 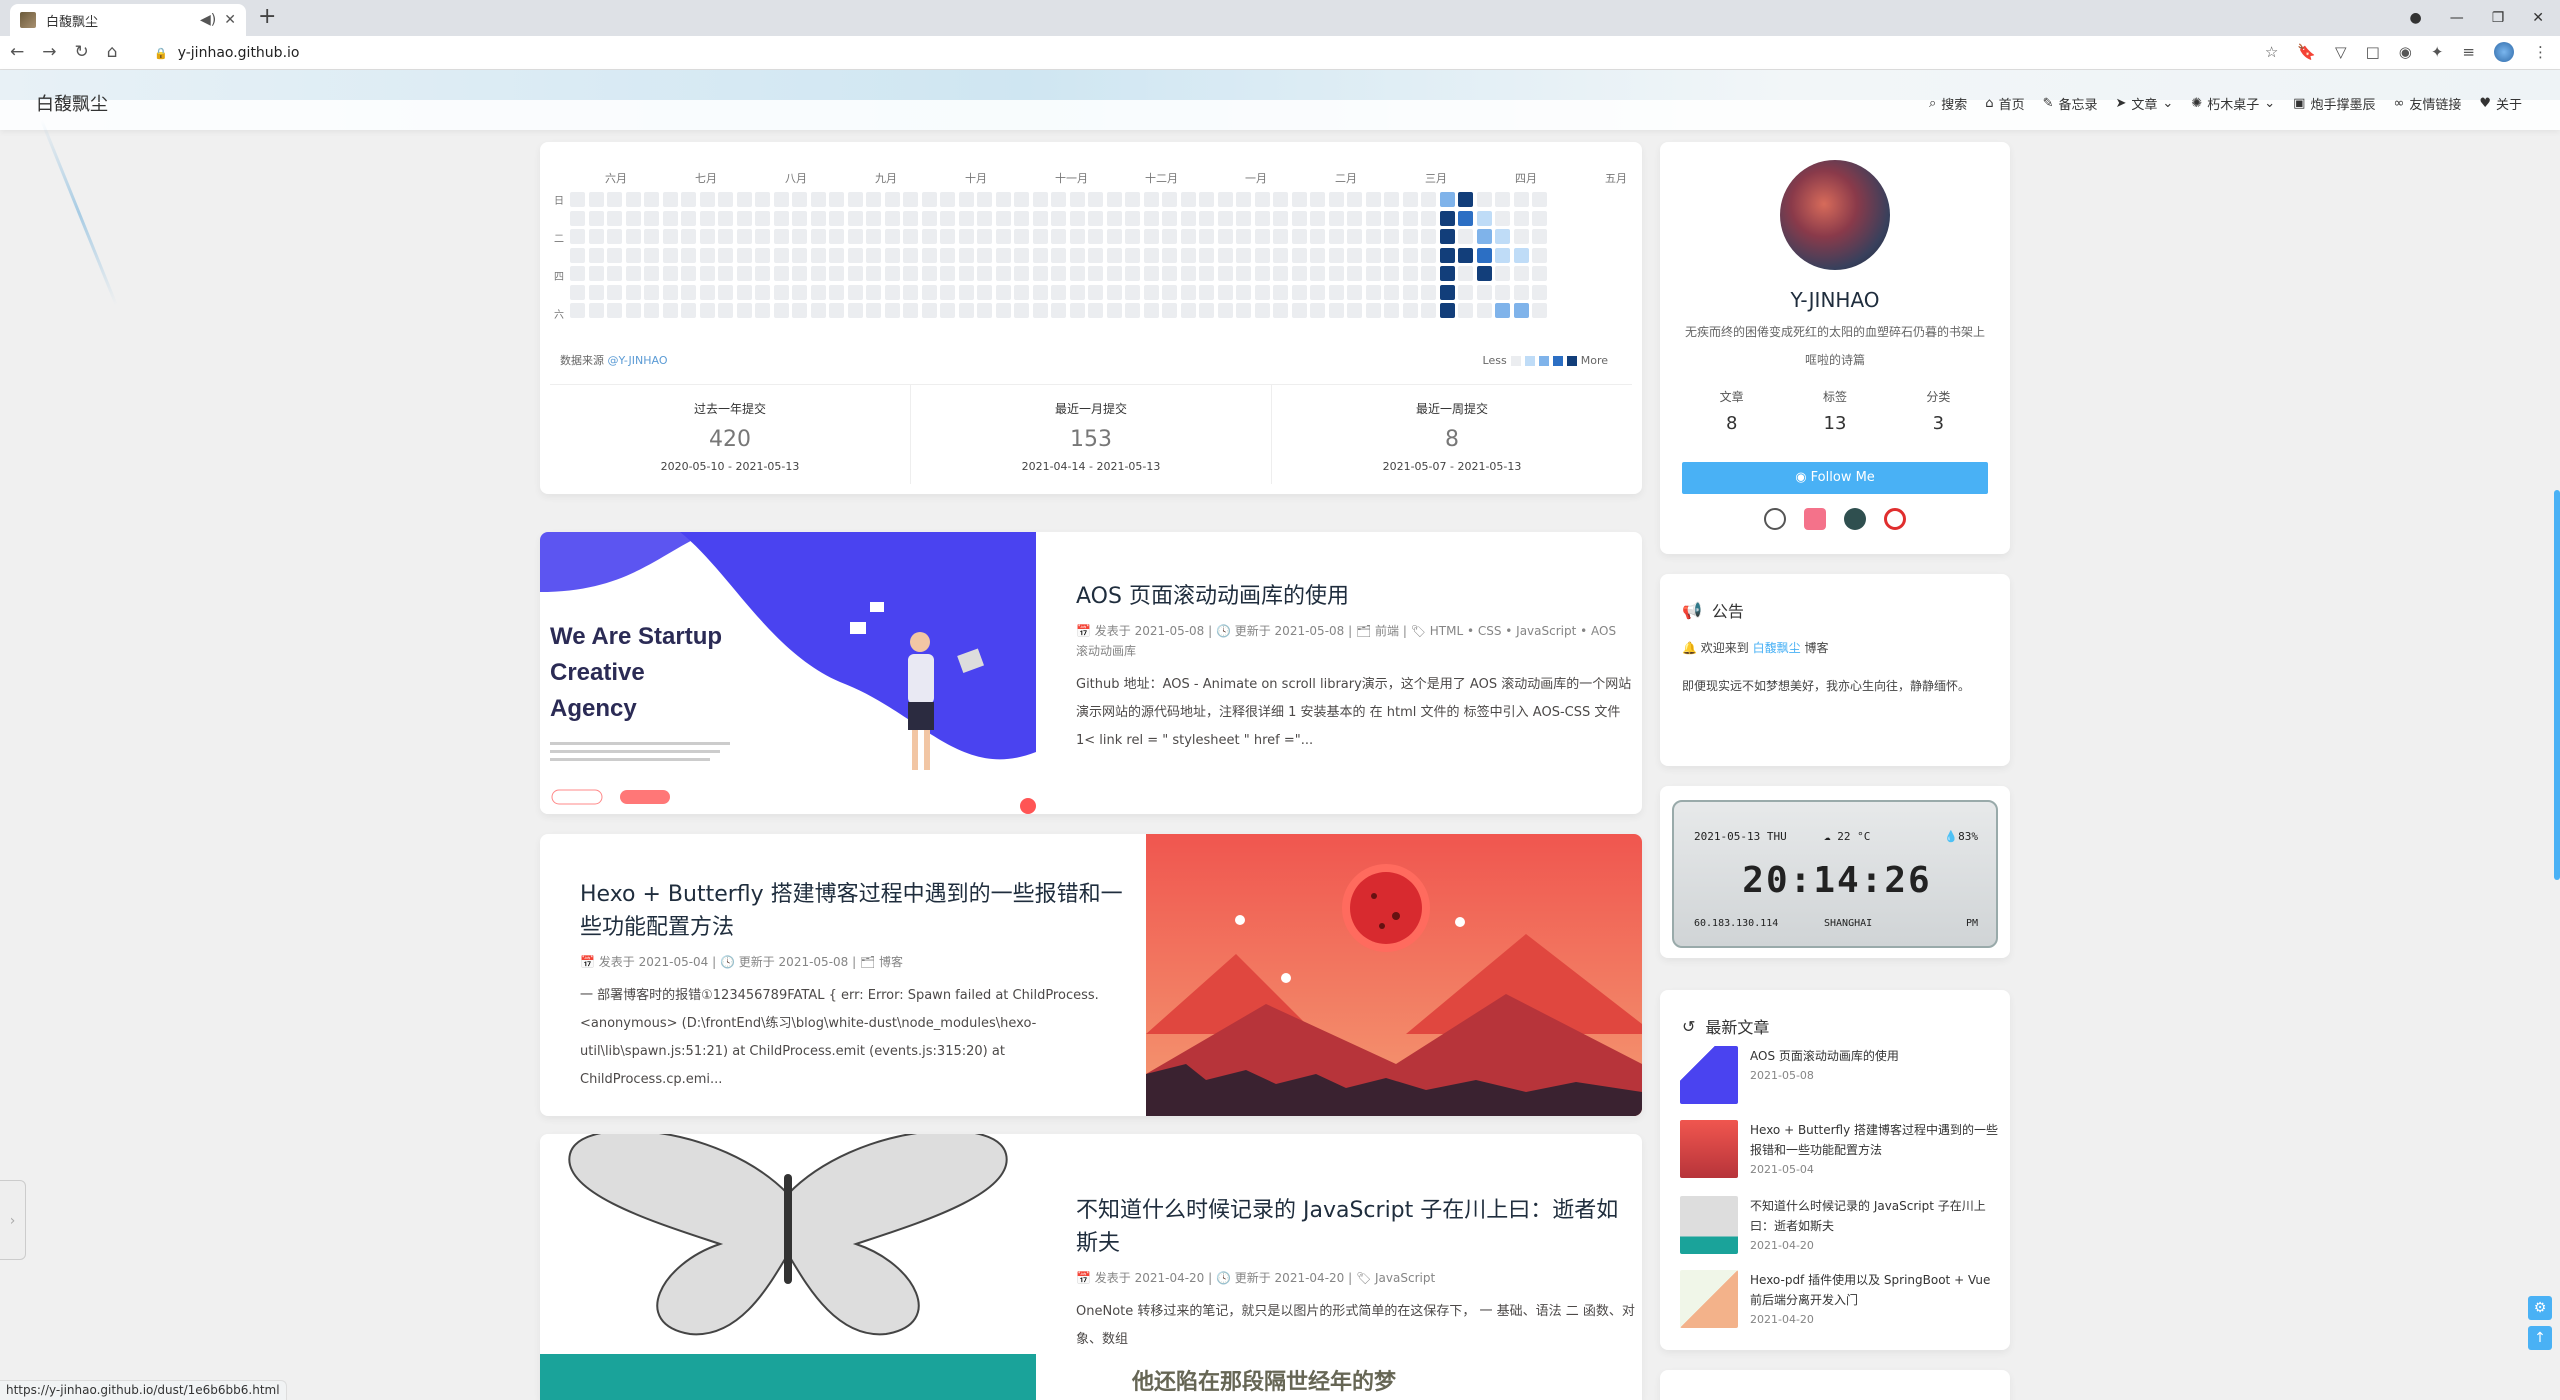 I want to click on author-stats: 文章 8 标签 13 分类 3, so click(x=1835, y=411).